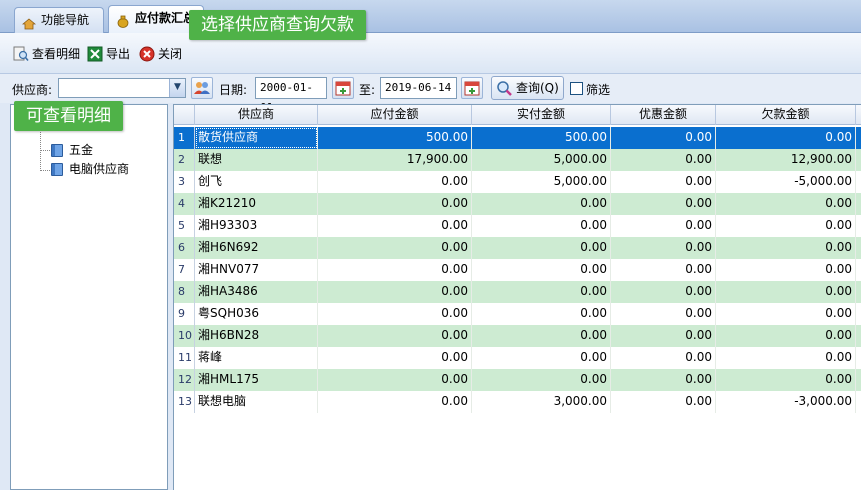 The height and width of the screenshot is (490, 861). Describe the element at coordinates (165, 18) in the screenshot. I see `tab-label: 应付款汇总` at that location.